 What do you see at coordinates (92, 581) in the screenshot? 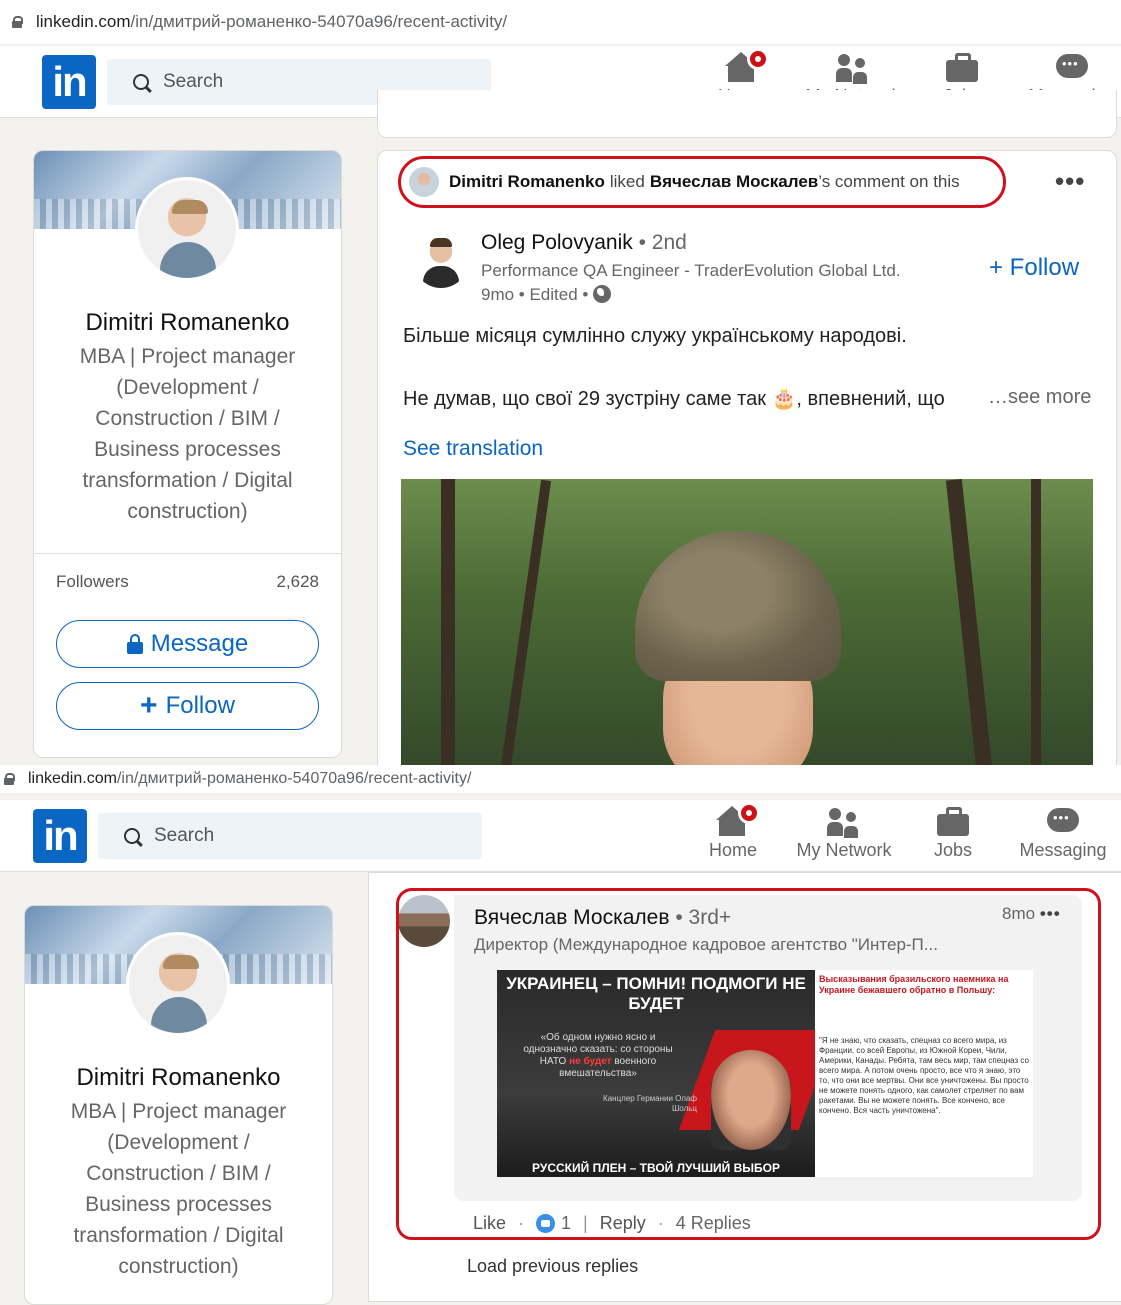
I see `followers-label: Followers` at bounding box center [92, 581].